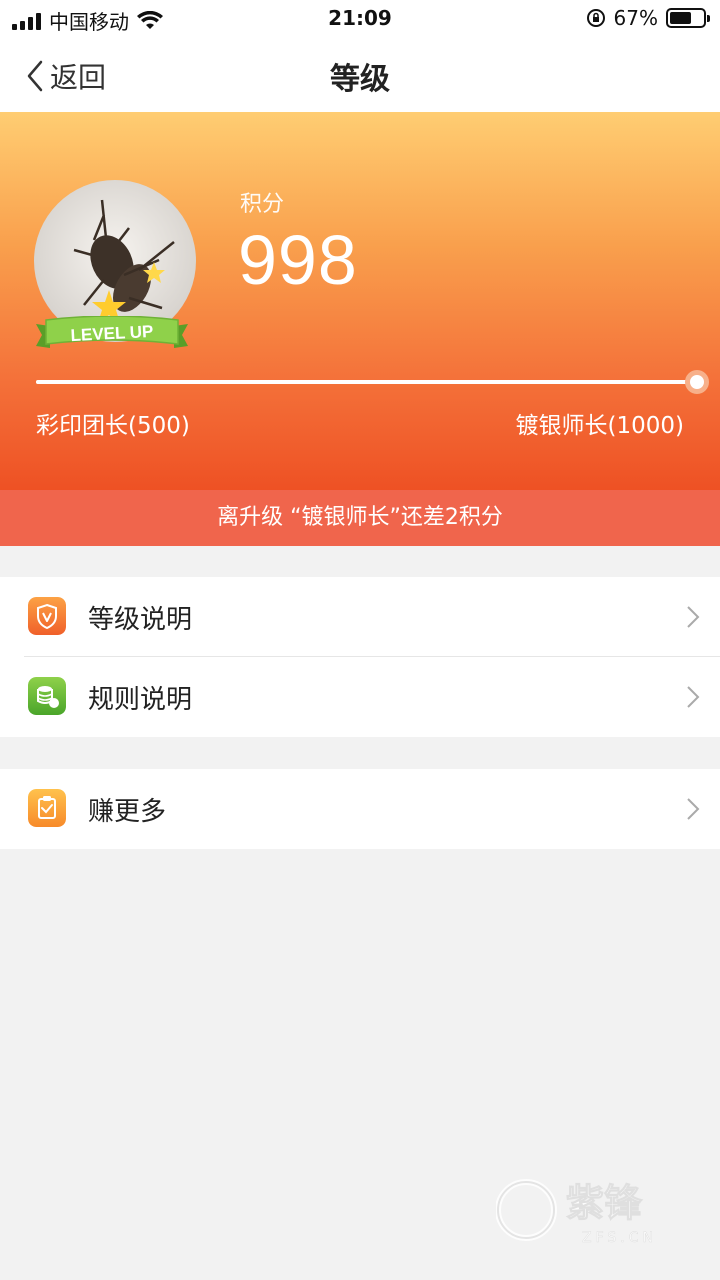 Image resolution: width=720 pixels, height=1280 pixels. What do you see at coordinates (262, 204) in the screenshot?
I see `score-label: 积分` at bounding box center [262, 204].